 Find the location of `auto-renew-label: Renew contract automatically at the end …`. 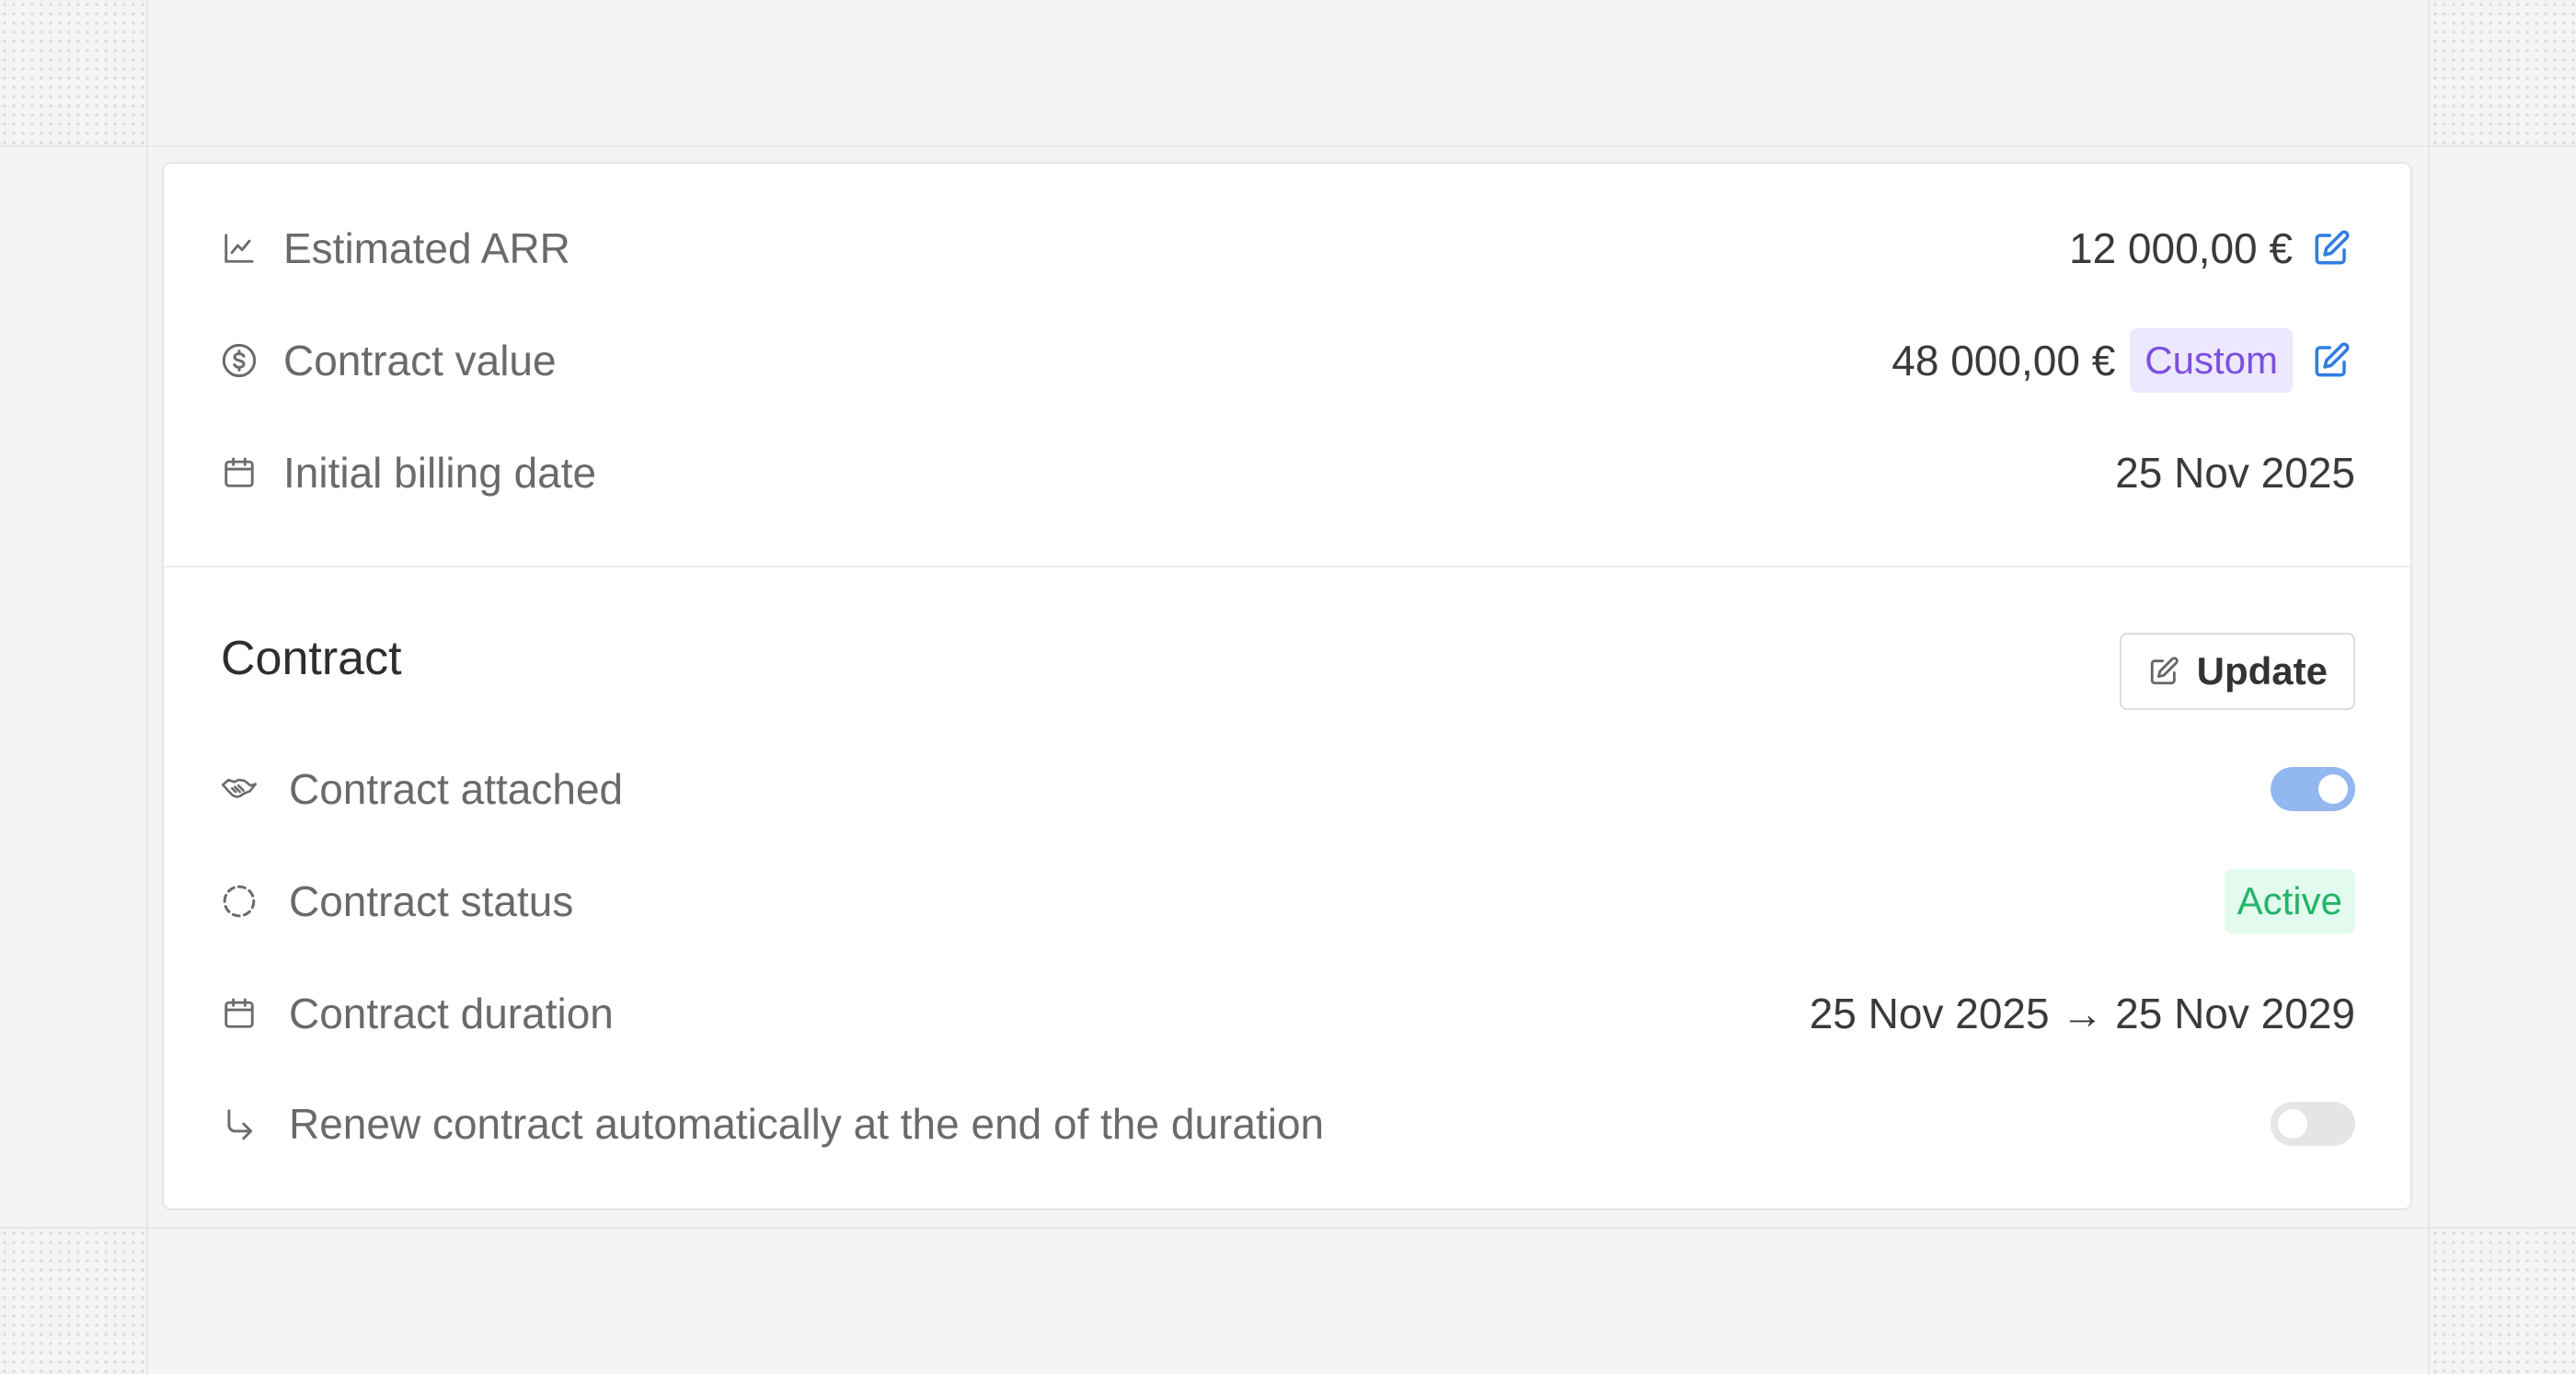

auto-renew-label: Renew contract automatically at the end … is located at coordinates (807, 1124).